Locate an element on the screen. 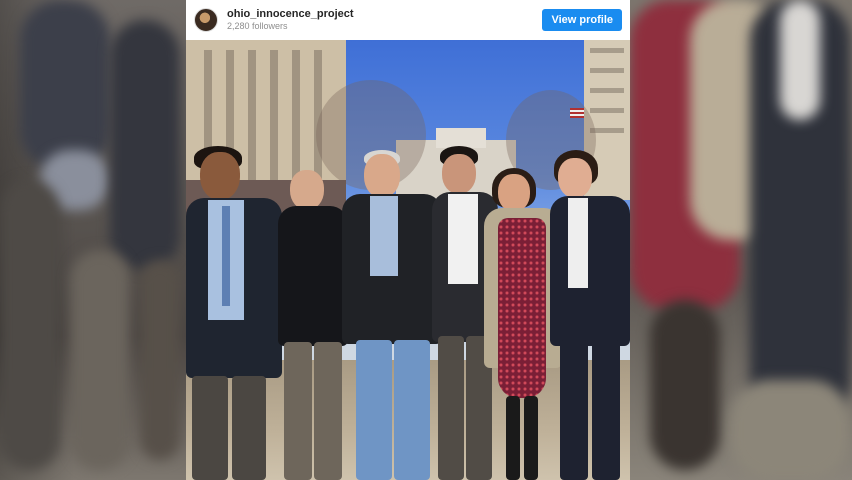  account-info: ohio_innocence_project 2,280 followers is located at coordinates (290, 20).